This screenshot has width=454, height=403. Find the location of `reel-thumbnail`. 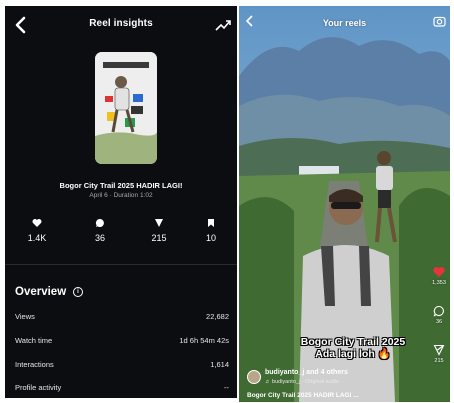

reel-thumbnail is located at coordinates (126, 108).